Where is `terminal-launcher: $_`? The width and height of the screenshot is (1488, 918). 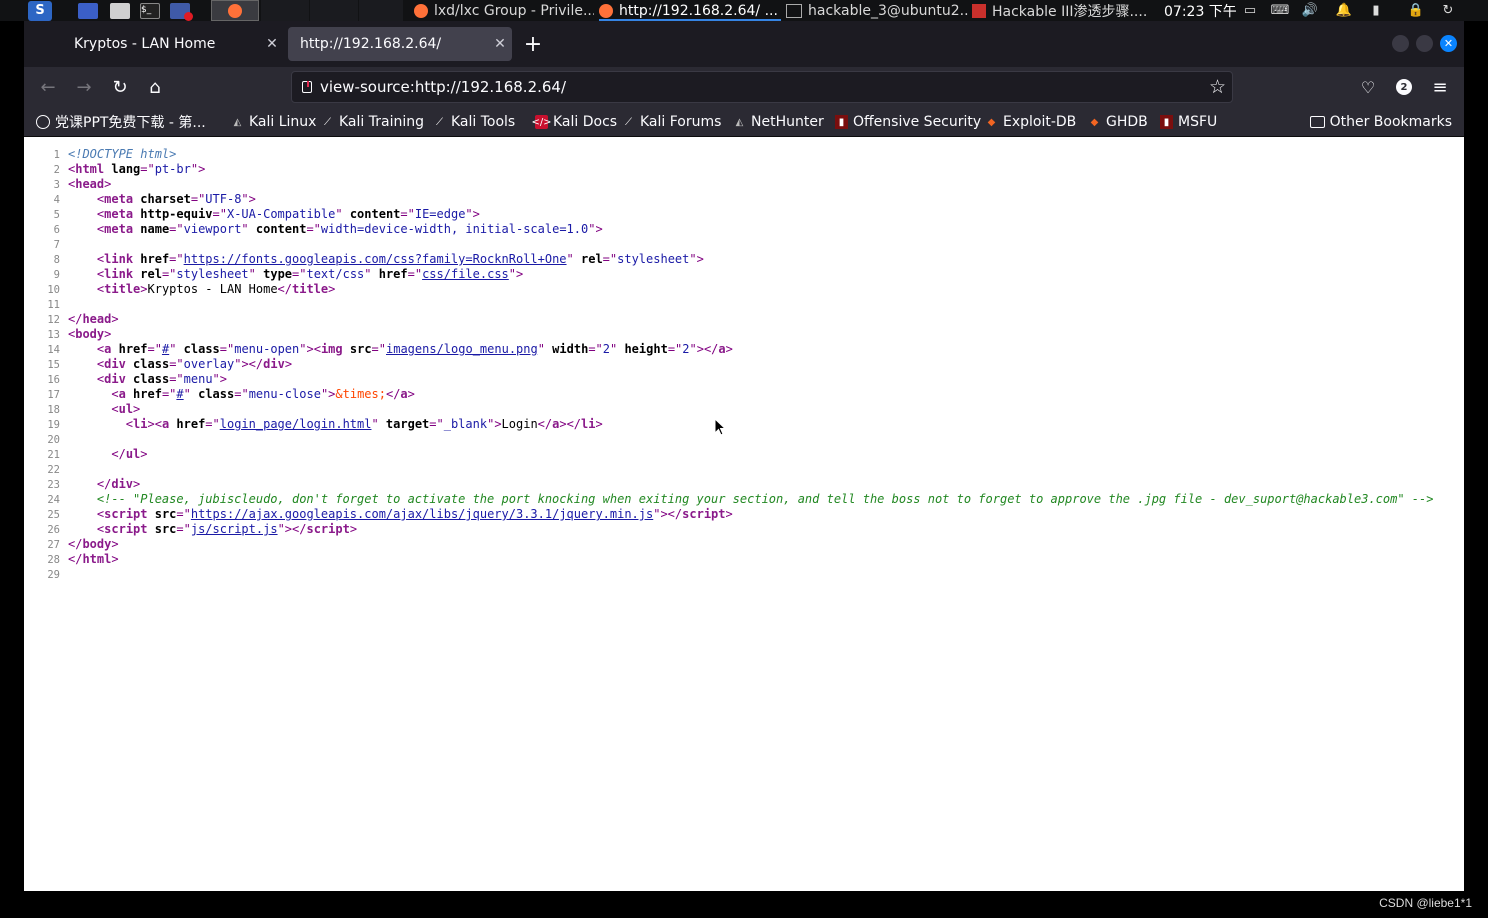
terminal-launcher: $_ is located at coordinates (150, 10).